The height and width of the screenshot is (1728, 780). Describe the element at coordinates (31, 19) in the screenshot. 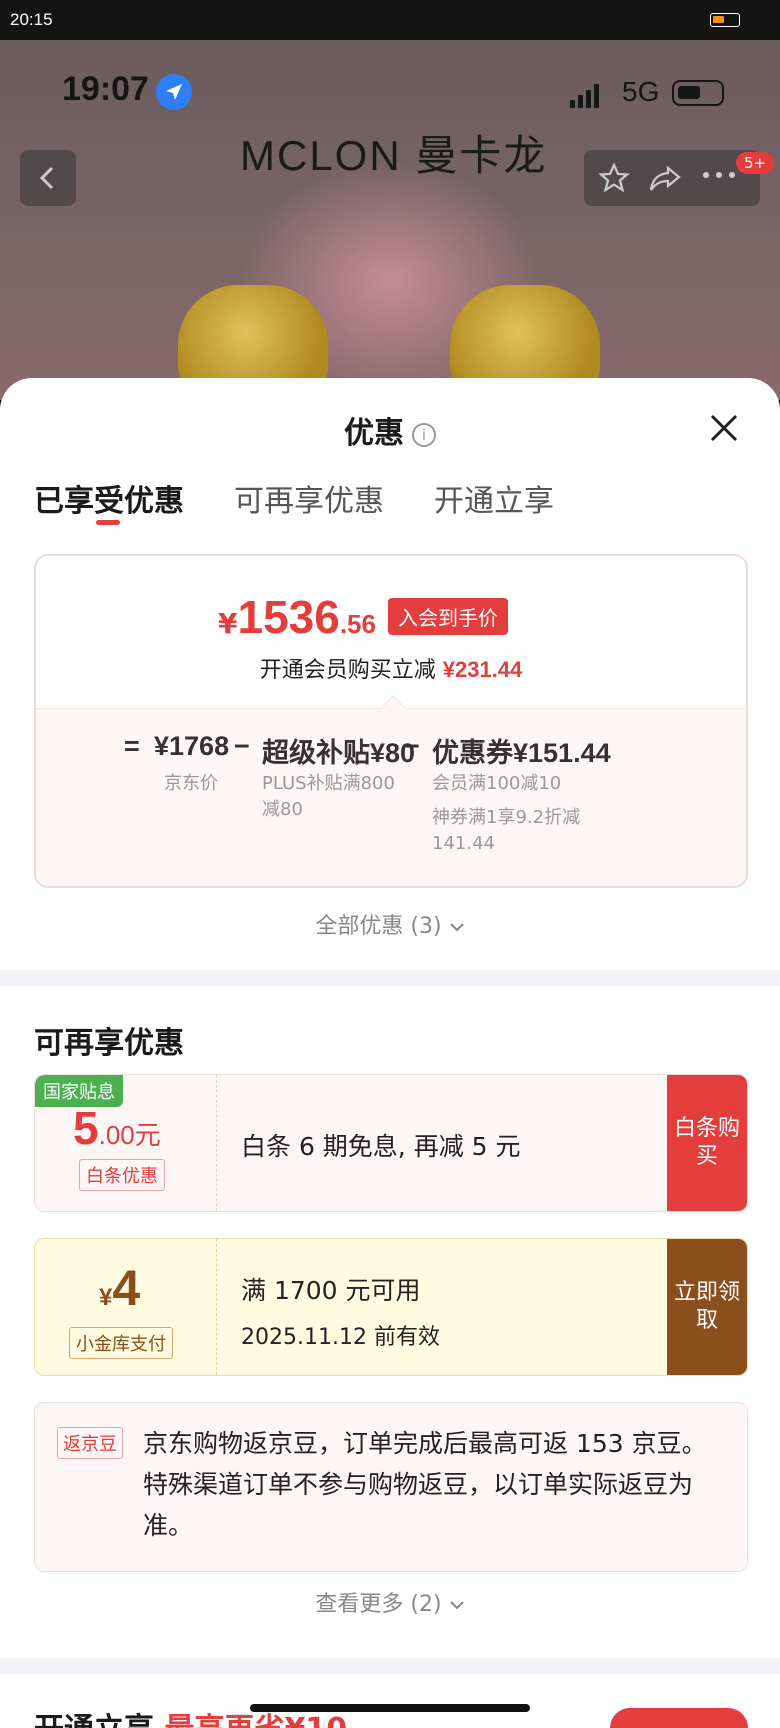

I see `outer-time: 20:15` at that location.